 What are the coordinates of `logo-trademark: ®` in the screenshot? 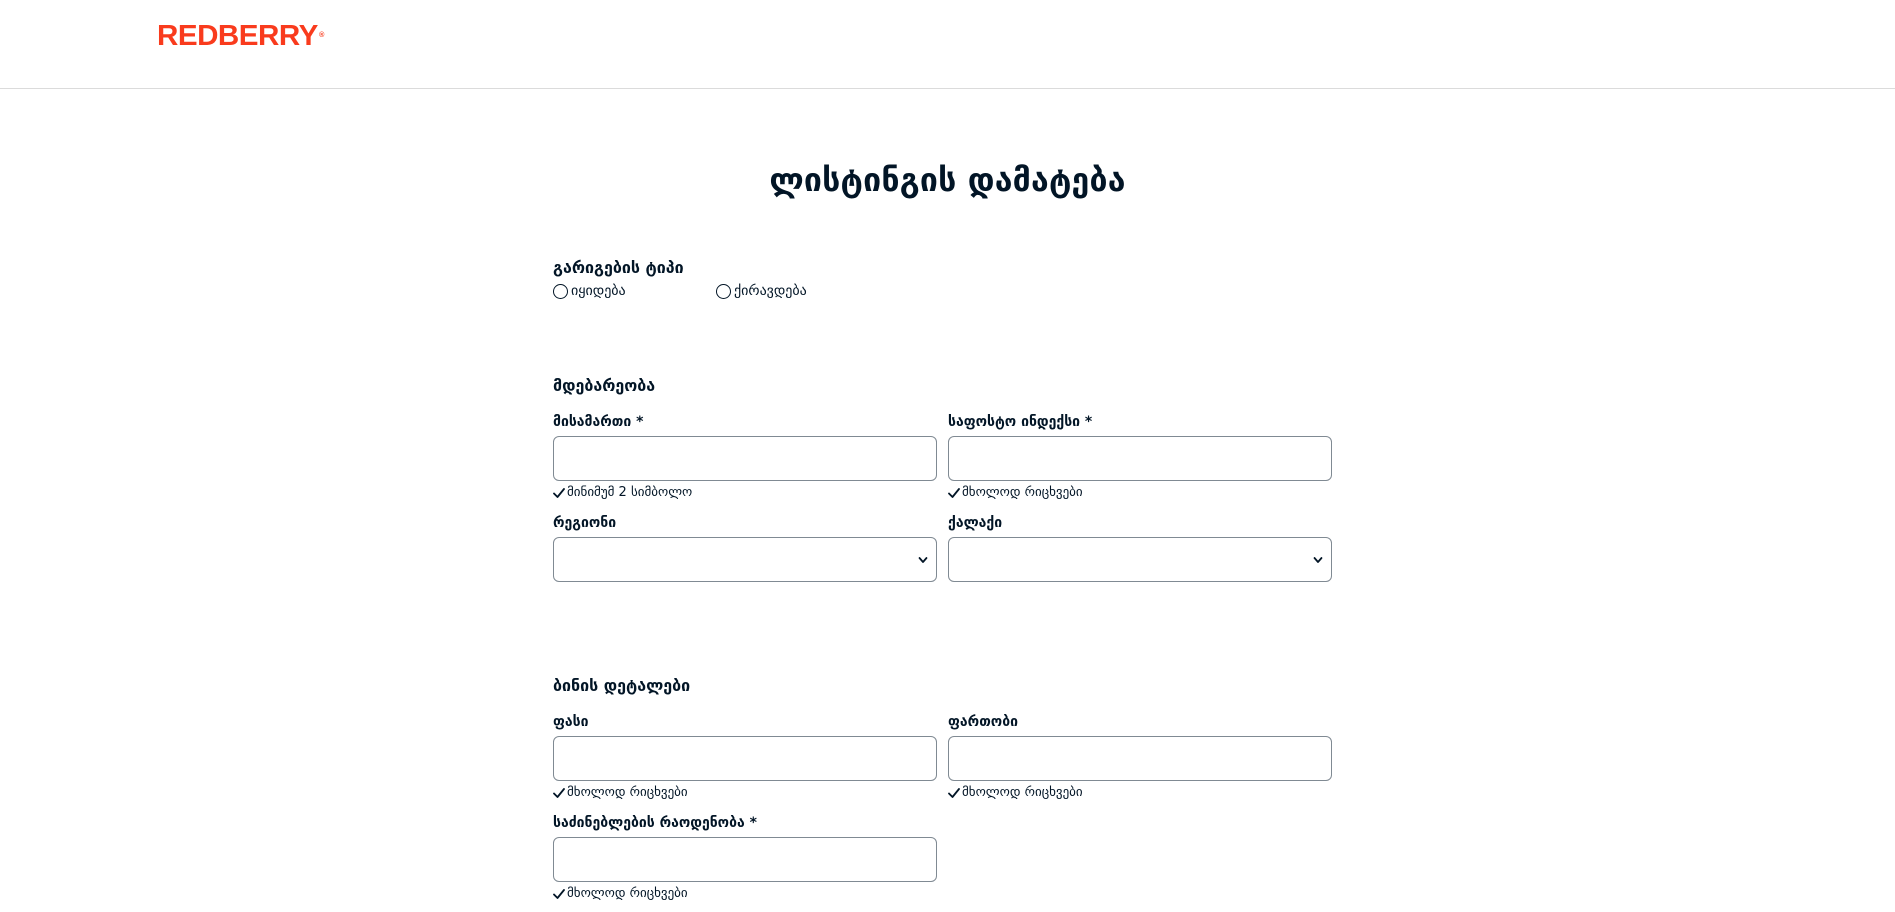 It's located at (321, 35).